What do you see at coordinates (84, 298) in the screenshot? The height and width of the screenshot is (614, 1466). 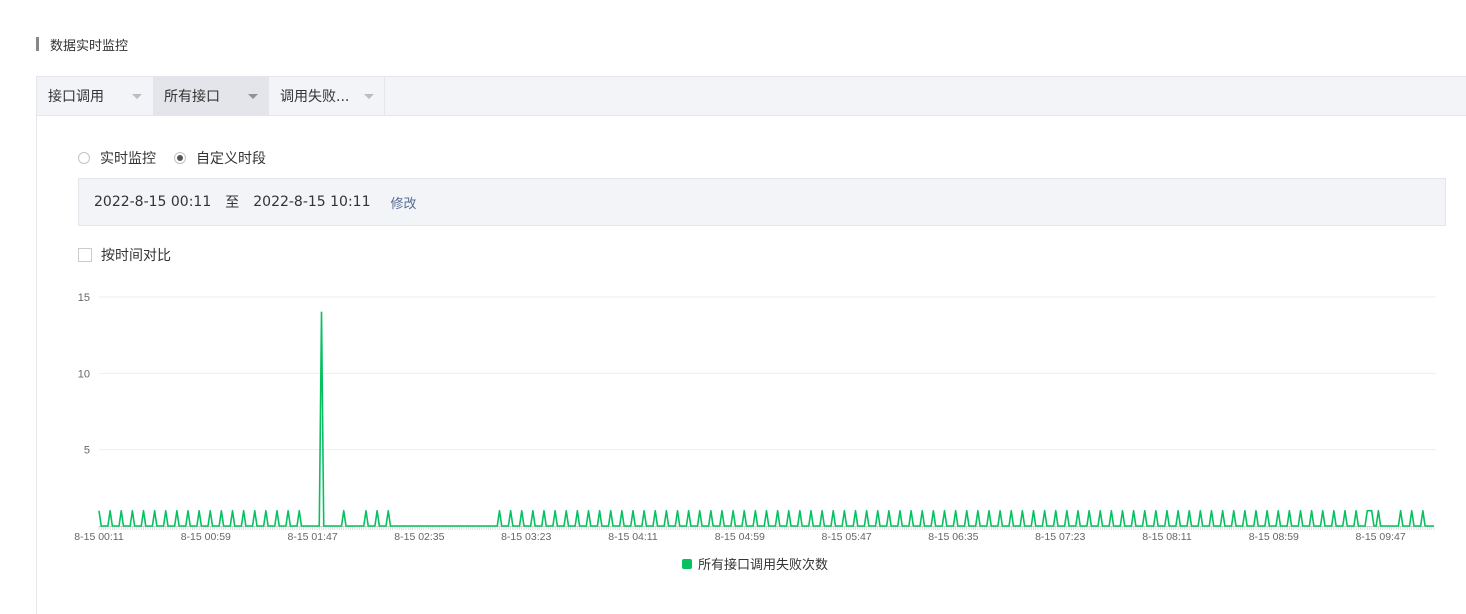 I see `y-tick-label: 15` at bounding box center [84, 298].